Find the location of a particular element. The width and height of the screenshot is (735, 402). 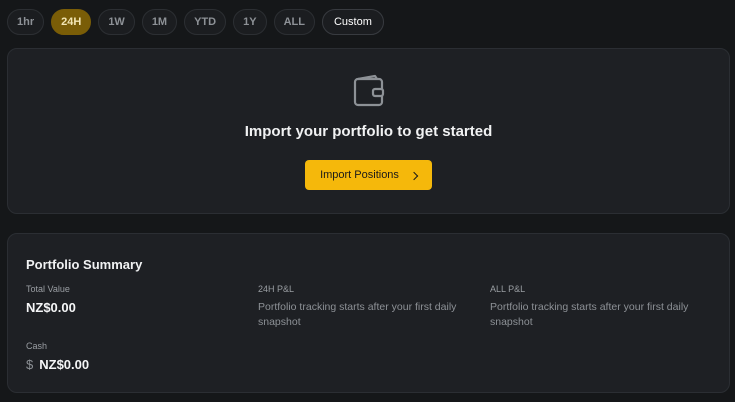

range-1y: 1Y is located at coordinates (250, 22).